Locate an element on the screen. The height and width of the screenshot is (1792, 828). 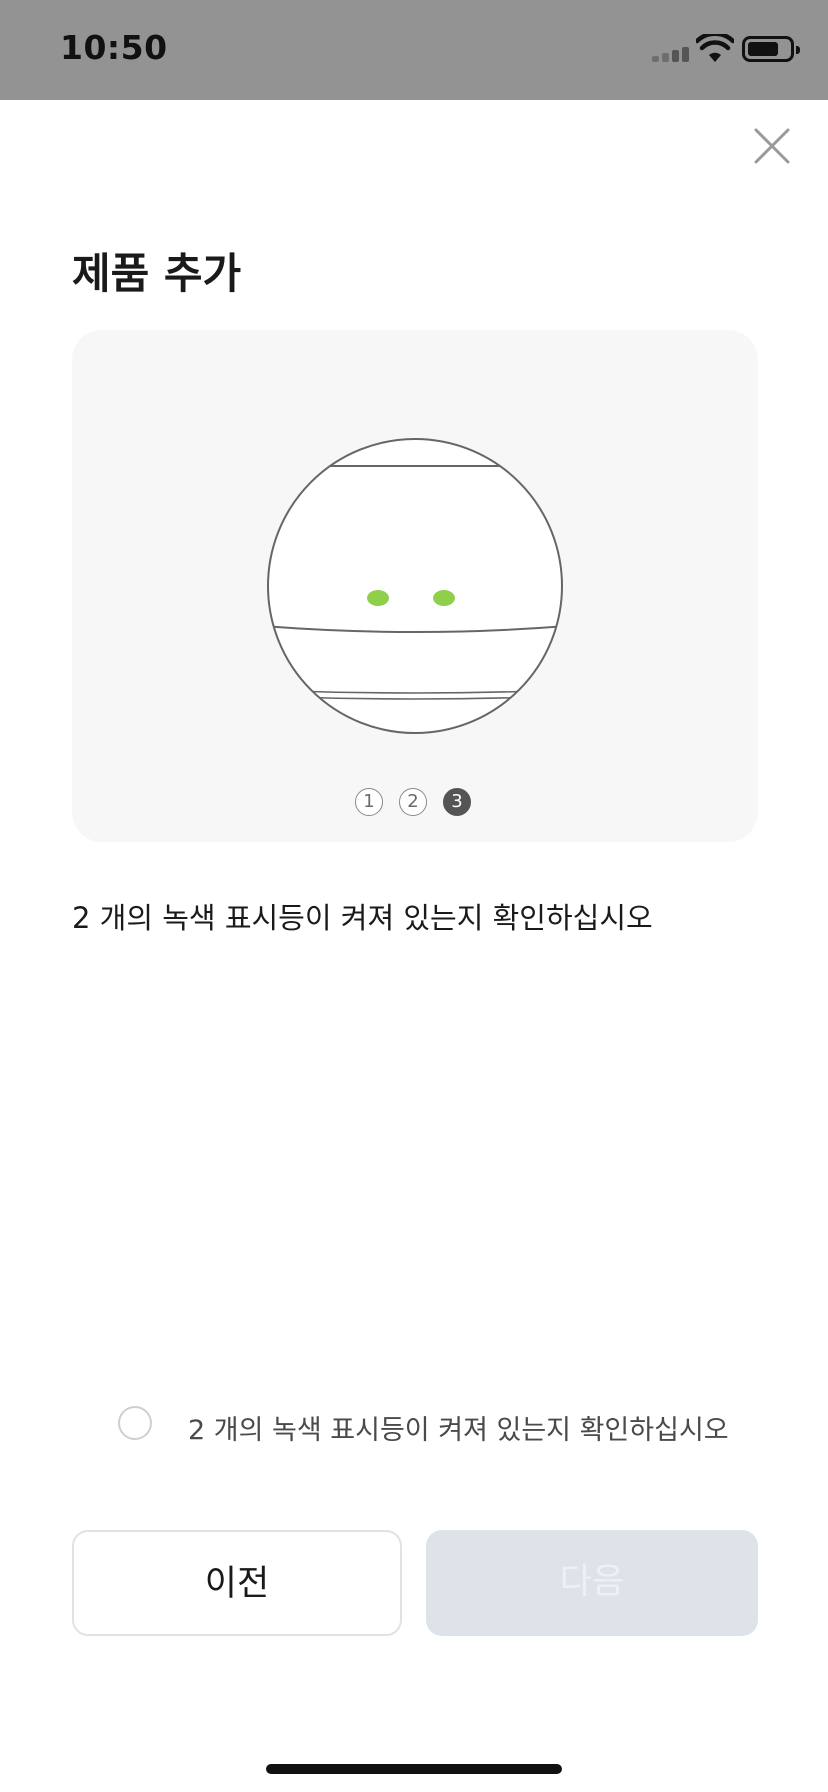
confirm-checkbox-row: 2 개의 녹색 표시등이 켜져 있는지 확인하십시오 is located at coordinates (438, 1426).